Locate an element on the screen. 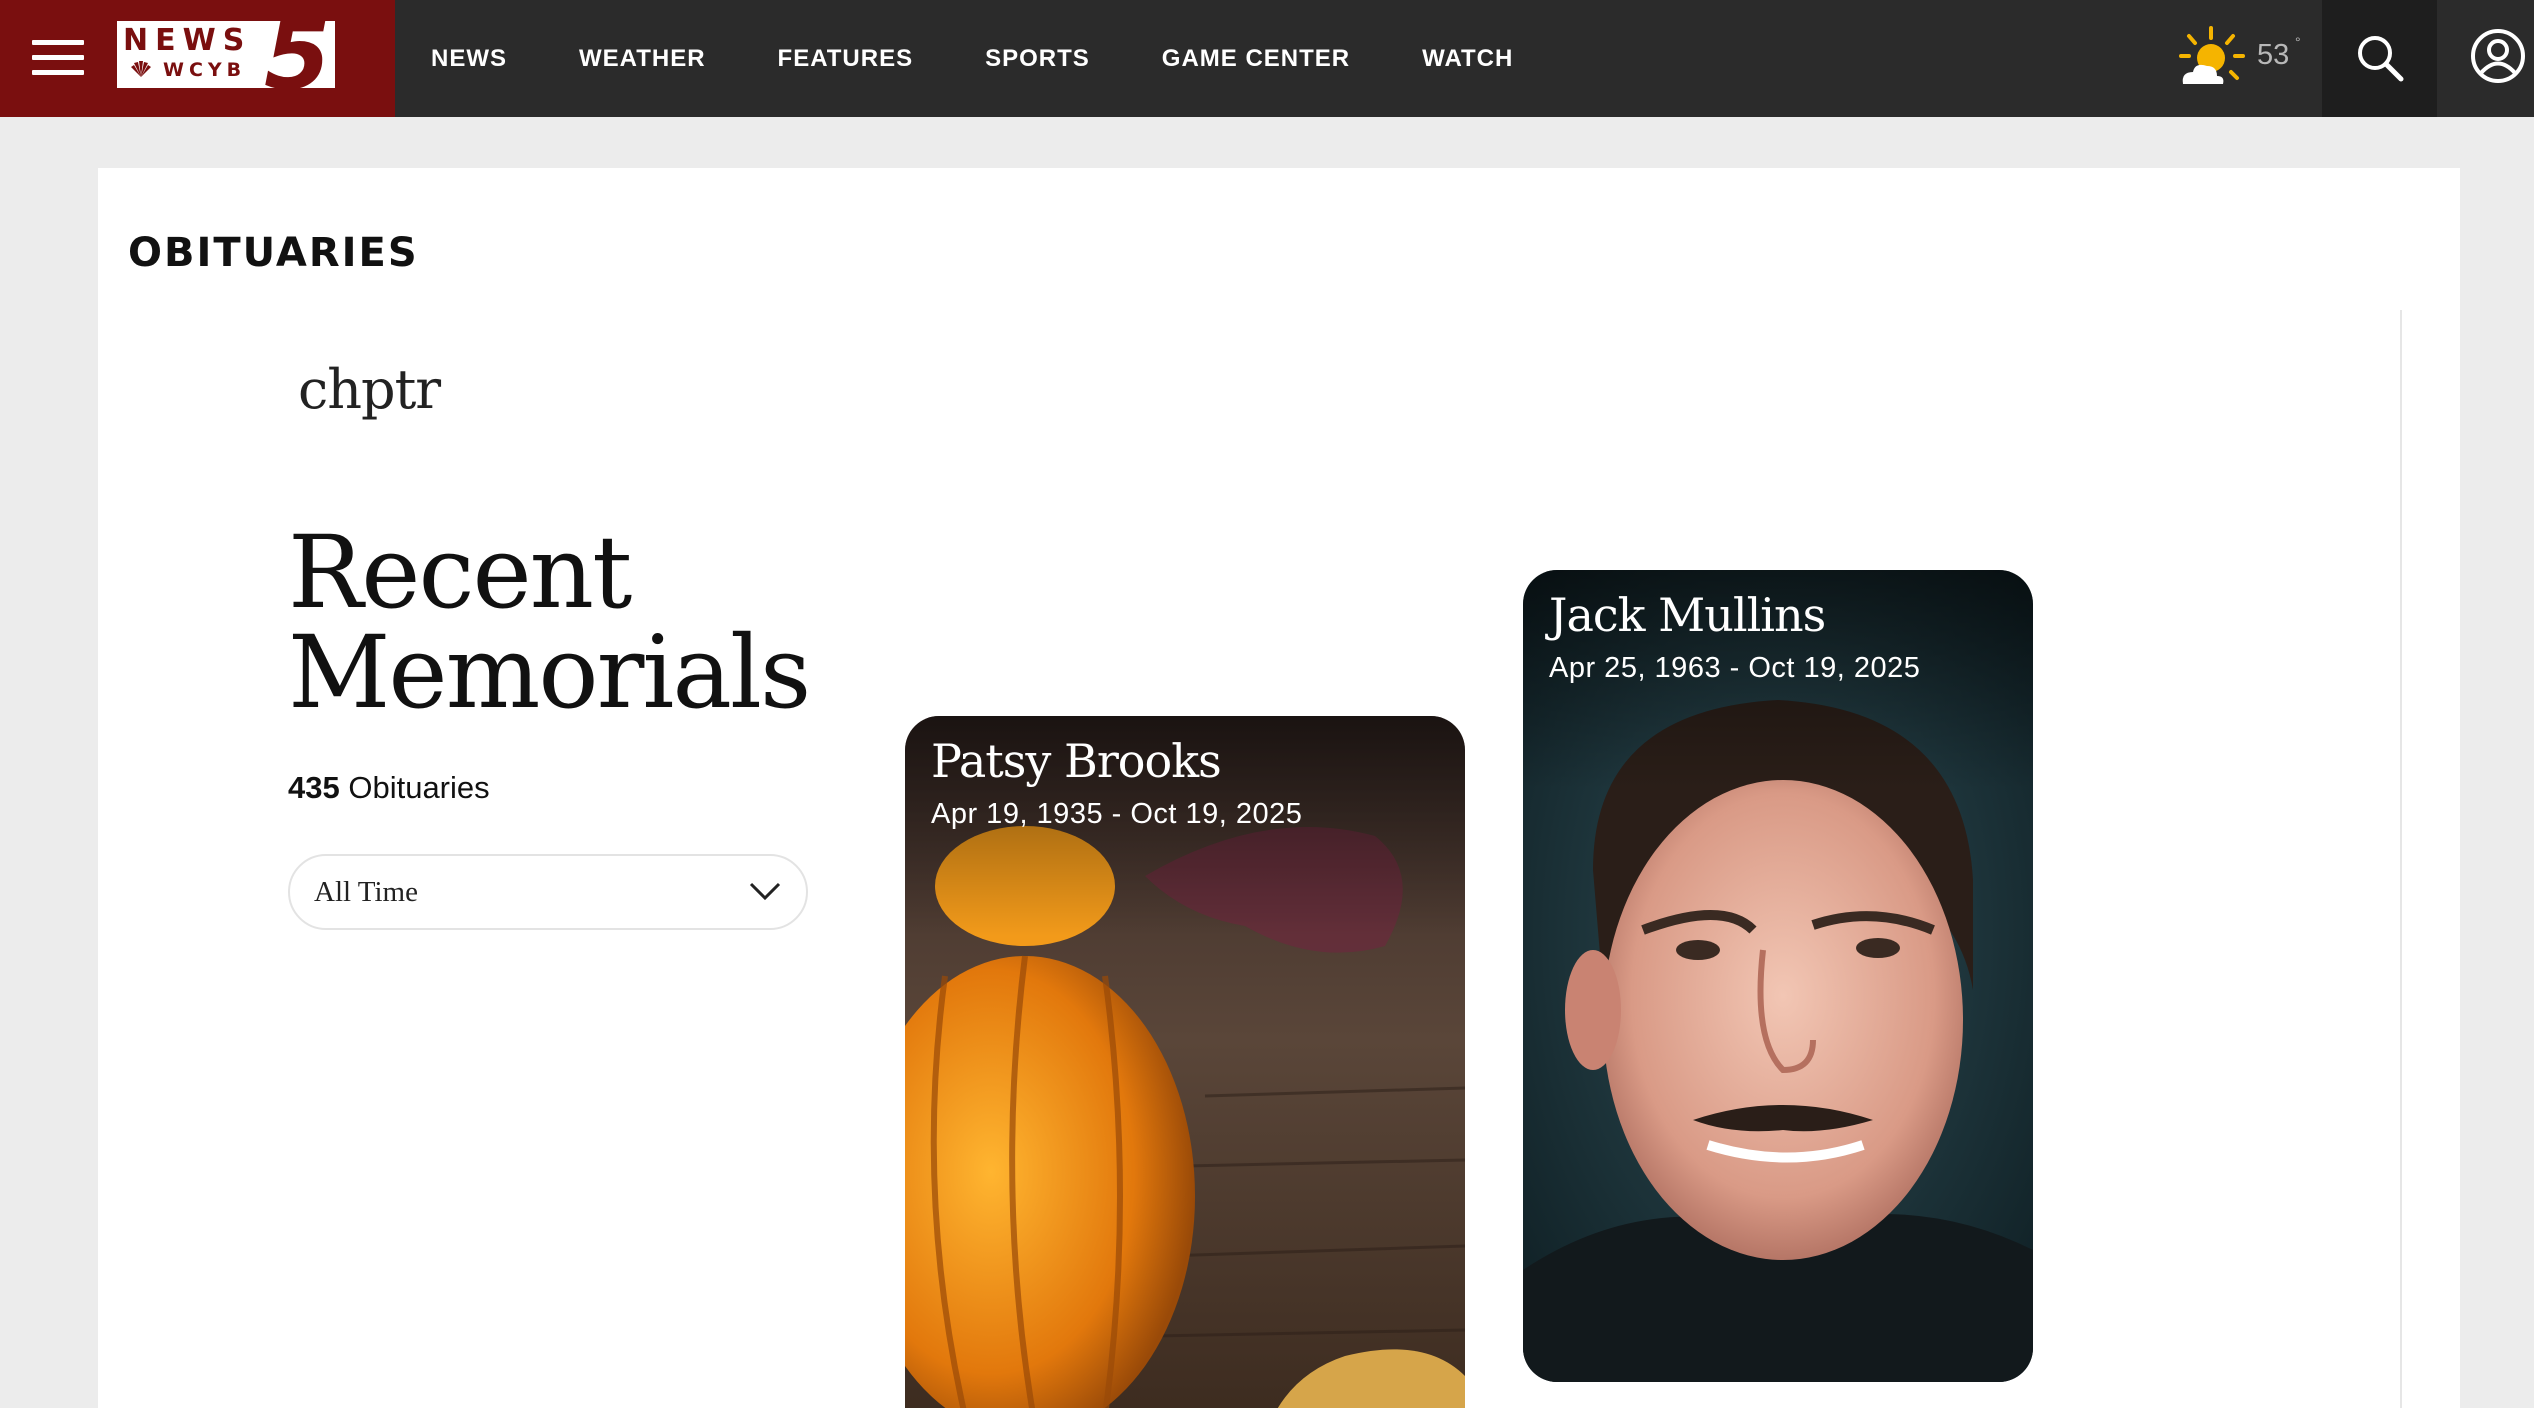 The height and width of the screenshot is (1408, 2534). logo-call-letters: WCYB is located at coordinates (205, 70).